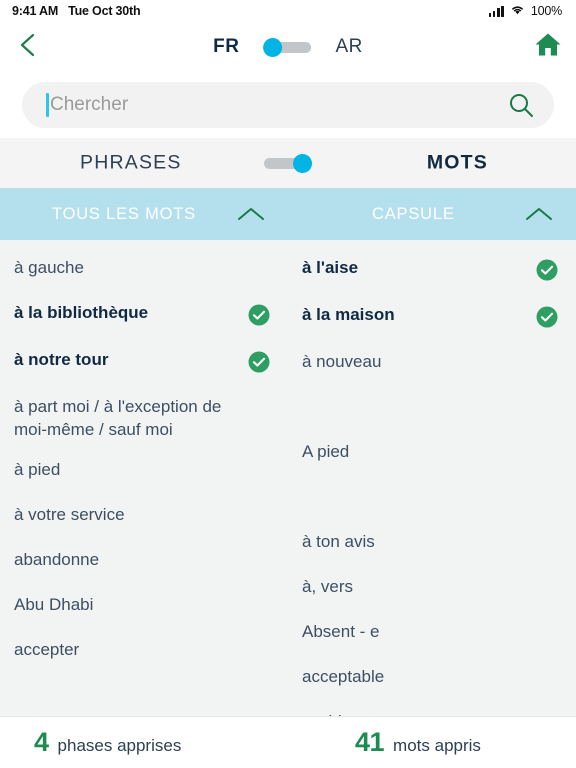 This screenshot has width=576, height=768. I want to click on list-item-label: accident, so click(415, 713).